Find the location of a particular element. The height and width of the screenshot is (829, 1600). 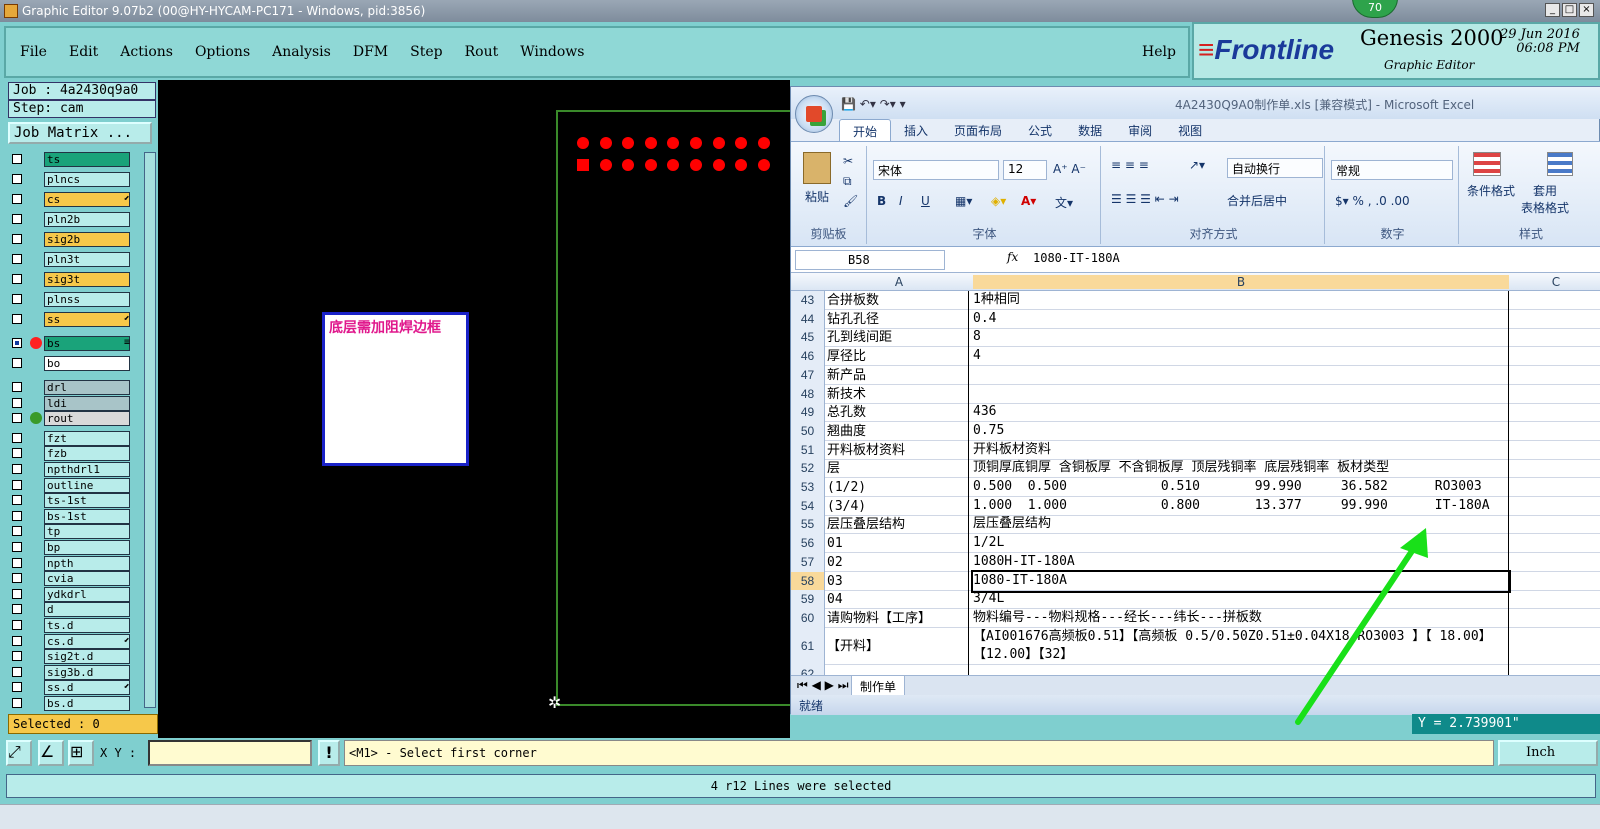

conditional-format-button: 条件格式 is located at coordinates (1491, 190).